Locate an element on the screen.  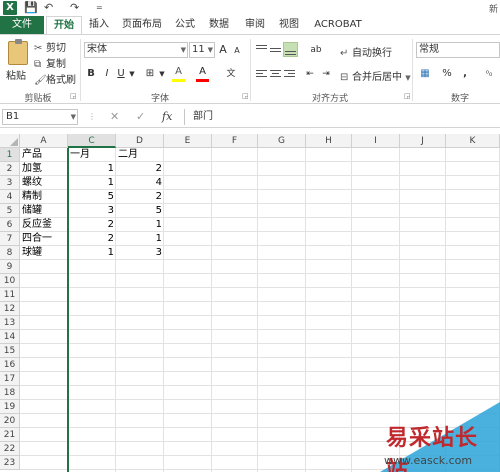
name-box: B1 ▼ is located at coordinates (40, 117).